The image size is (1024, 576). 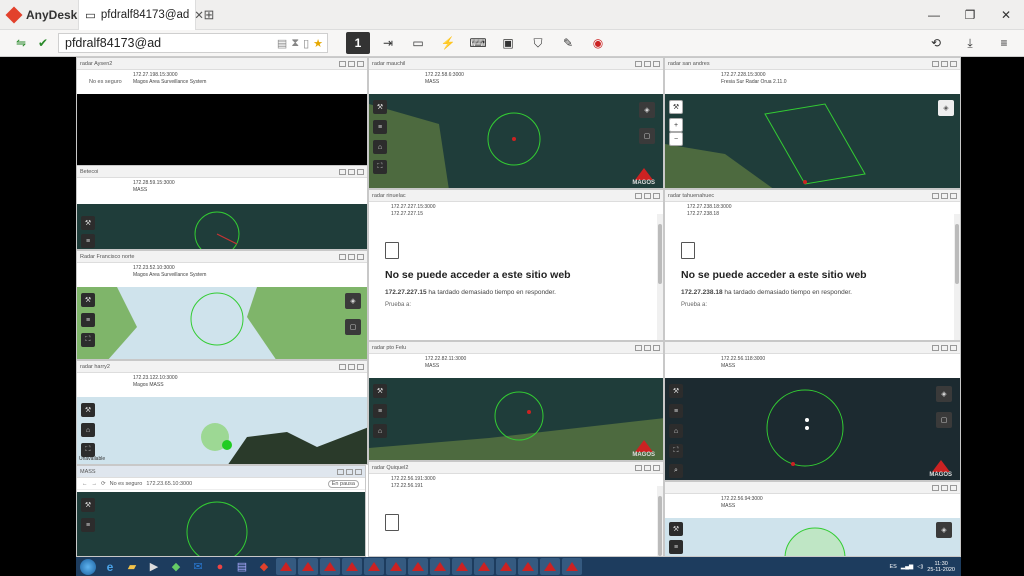 I want to click on browser-window-betecoi: Betecoi 172.28.59.15:3000 MASS ⚒ ≡, so click(x=222, y=207).